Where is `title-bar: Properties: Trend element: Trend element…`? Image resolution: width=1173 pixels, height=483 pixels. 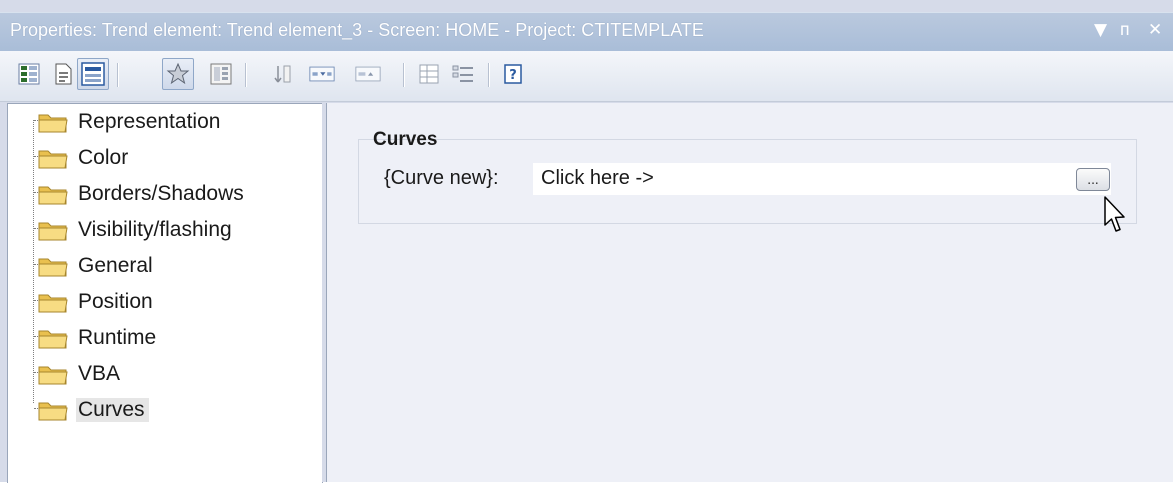 title-bar: Properties: Trend element: Trend element… is located at coordinates (586, 32).